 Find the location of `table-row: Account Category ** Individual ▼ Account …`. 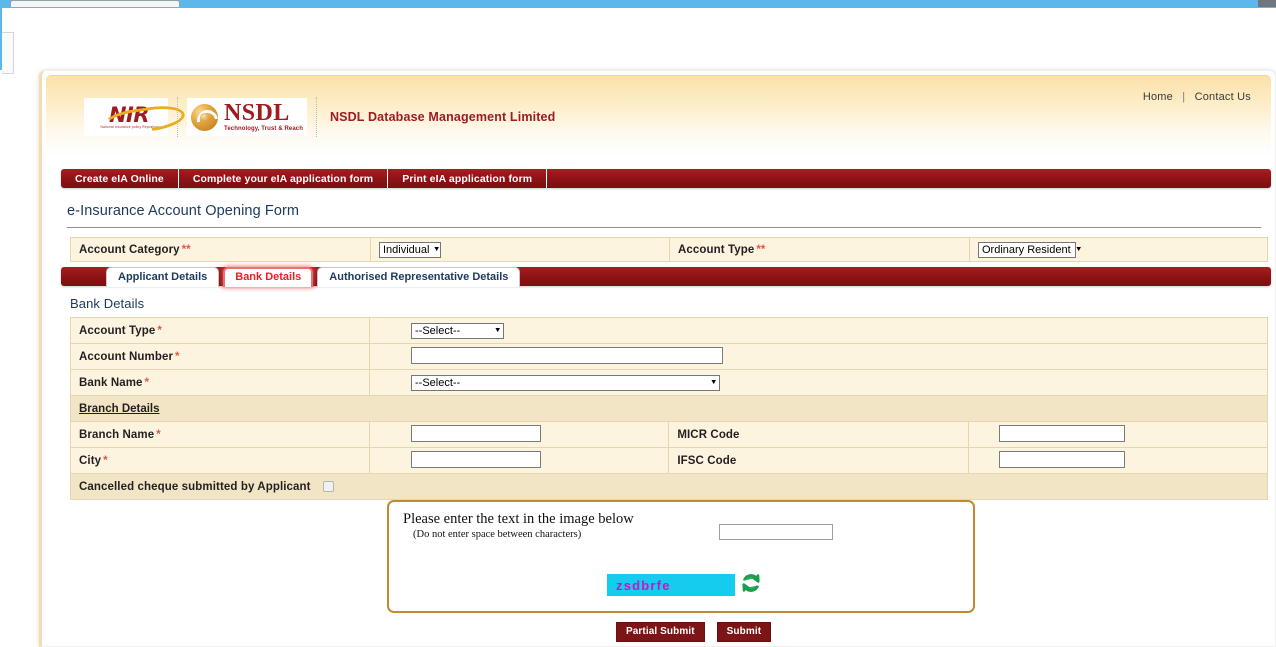

table-row: Account Category ** Individual ▼ Account … is located at coordinates (669, 249).